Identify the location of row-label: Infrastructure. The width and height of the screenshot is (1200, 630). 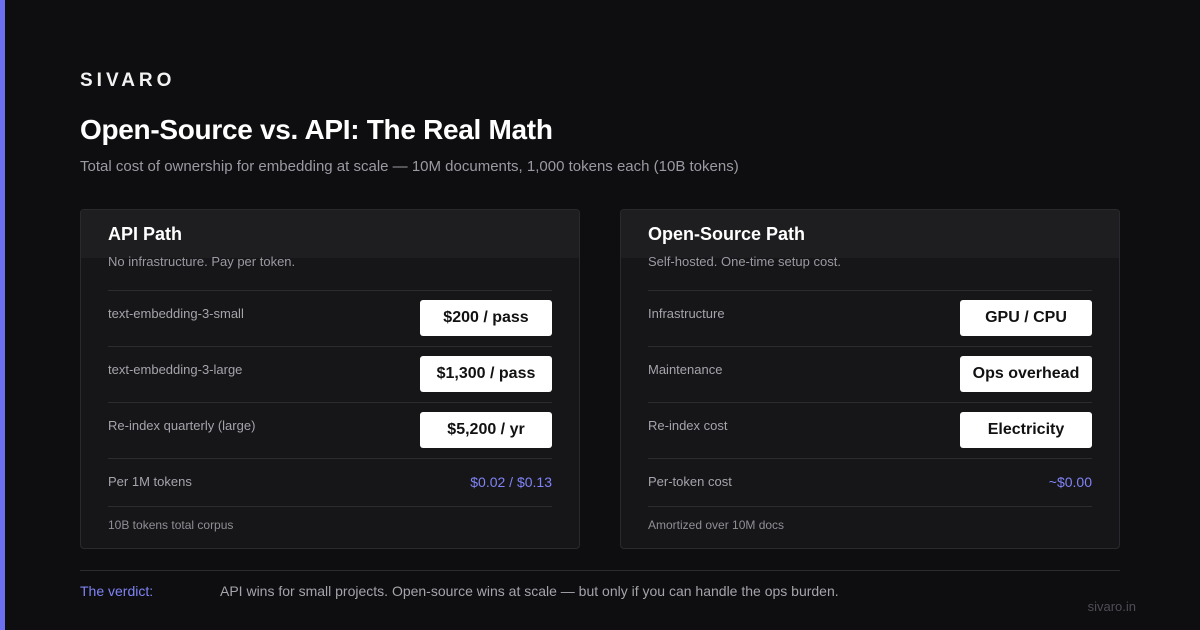
(686, 313).